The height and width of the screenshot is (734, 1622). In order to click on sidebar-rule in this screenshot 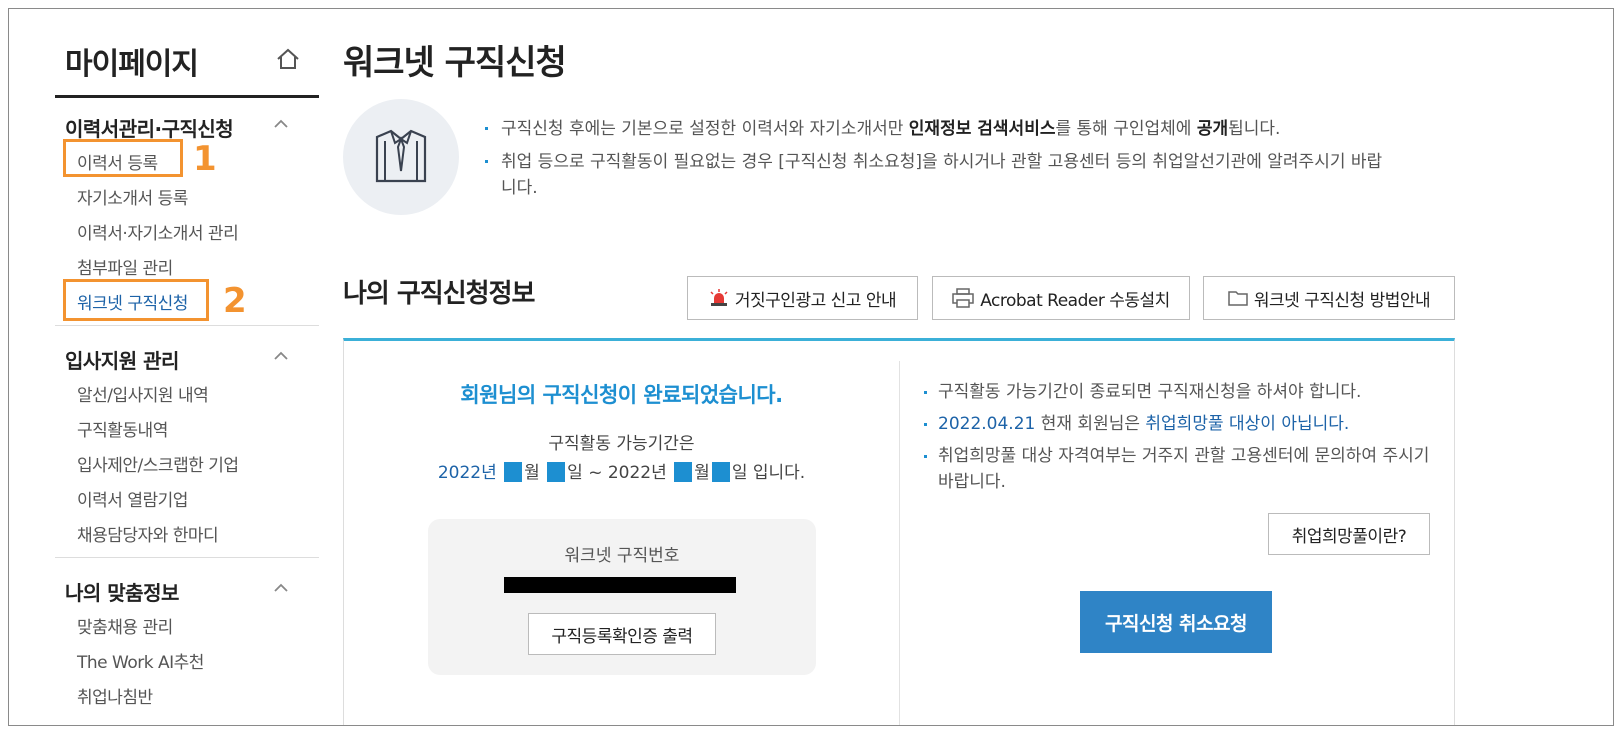, I will do `click(187, 96)`.